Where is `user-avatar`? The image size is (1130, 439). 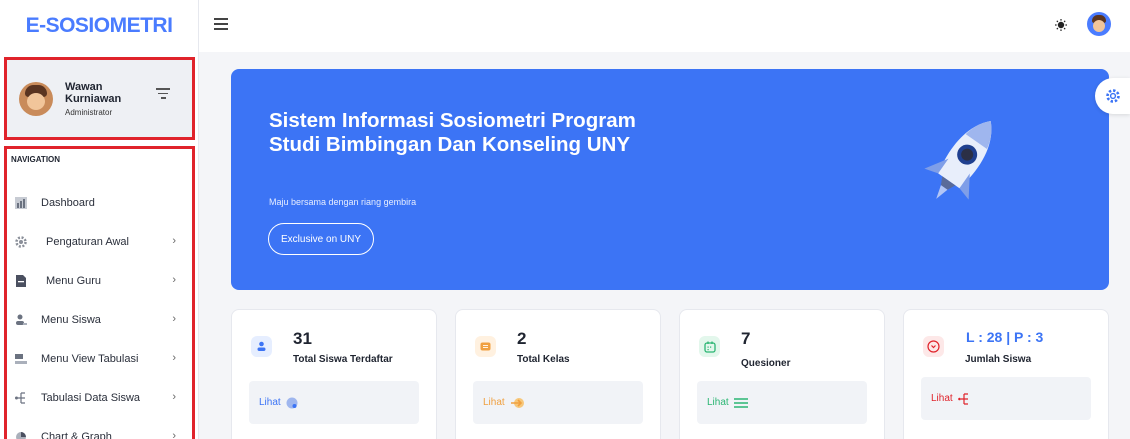
user-avatar is located at coordinates (36, 98).